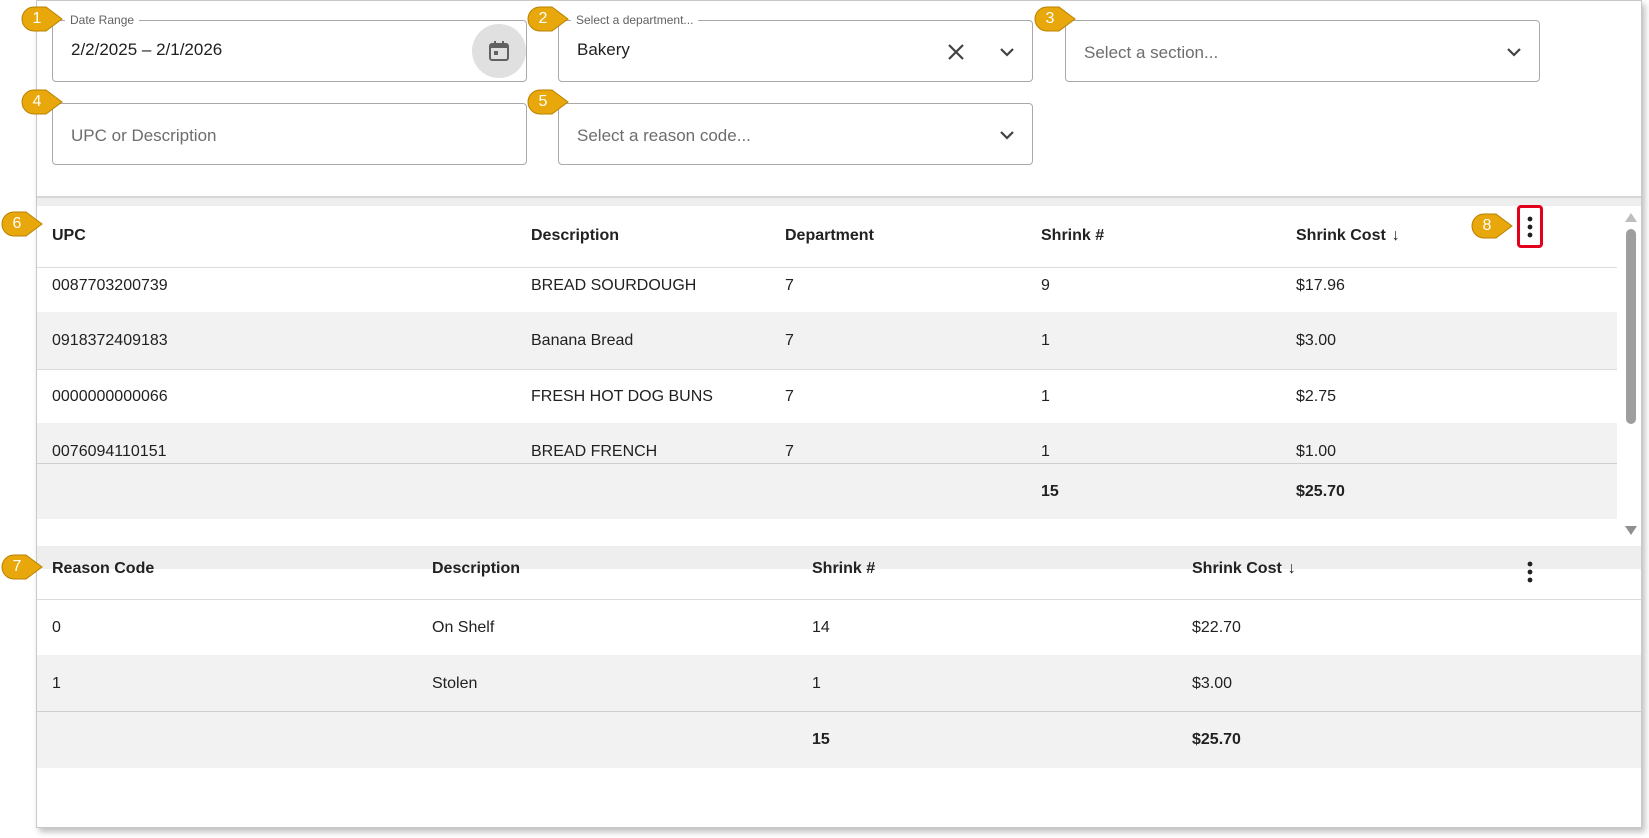  I want to click on callout-2-label: 2, so click(543, 18).